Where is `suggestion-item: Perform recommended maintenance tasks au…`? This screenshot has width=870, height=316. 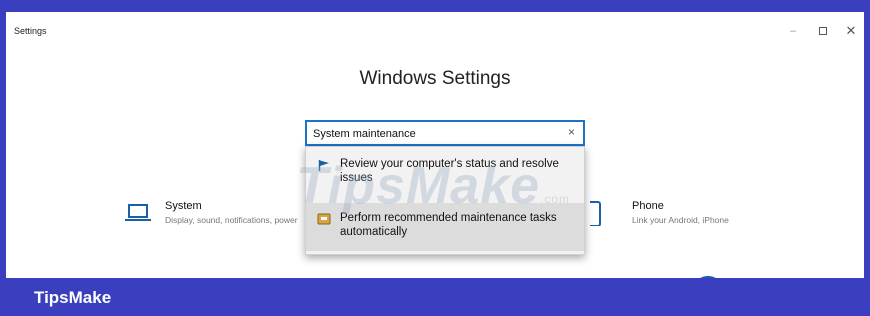
suggestion-item: Perform recommended maintenance tasks au… is located at coordinates (445, 227).